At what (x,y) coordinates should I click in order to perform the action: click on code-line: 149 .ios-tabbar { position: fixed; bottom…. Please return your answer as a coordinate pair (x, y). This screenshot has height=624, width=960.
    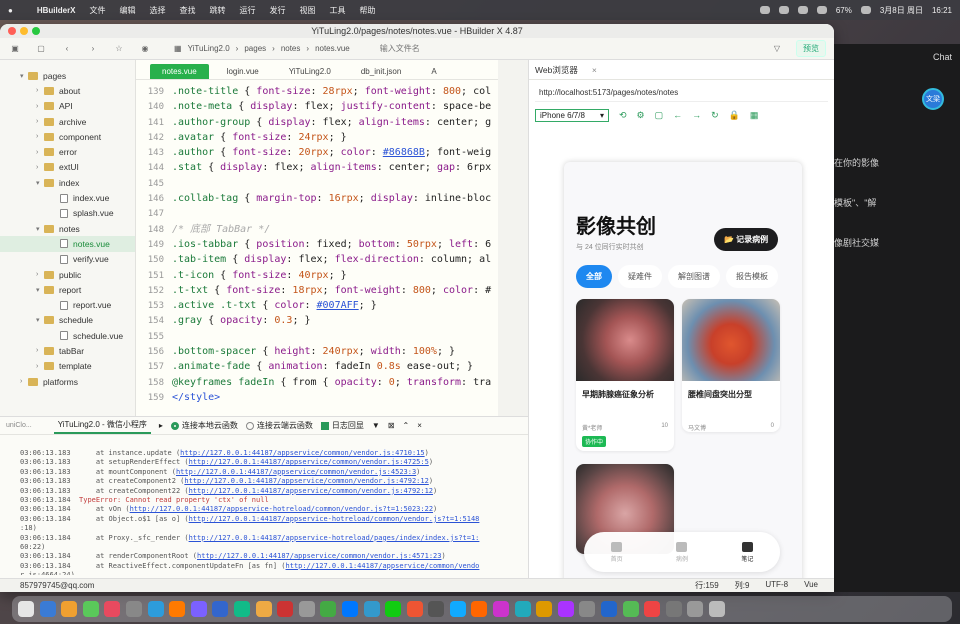
    Looking at the image, I should click on (317, 244).